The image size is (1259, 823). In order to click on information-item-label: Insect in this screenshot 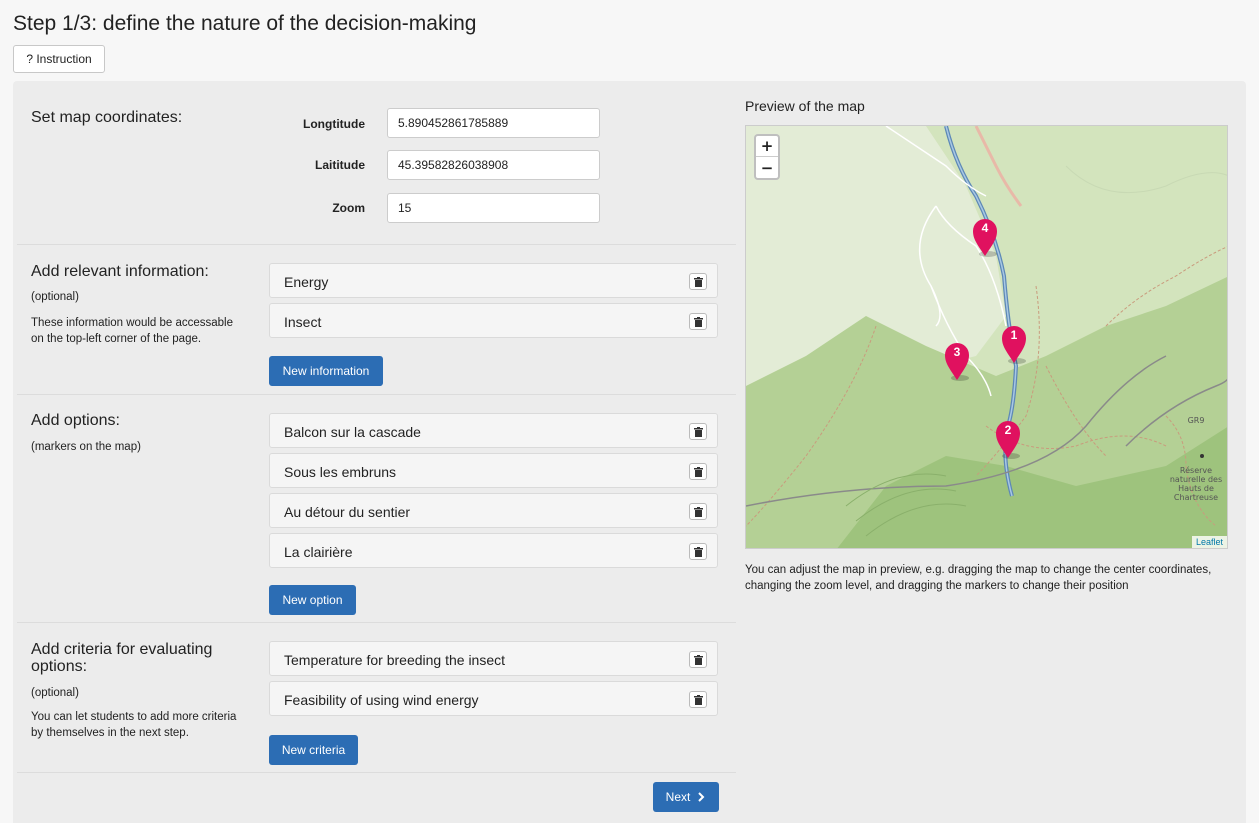, I will do `click(303, 322)`.